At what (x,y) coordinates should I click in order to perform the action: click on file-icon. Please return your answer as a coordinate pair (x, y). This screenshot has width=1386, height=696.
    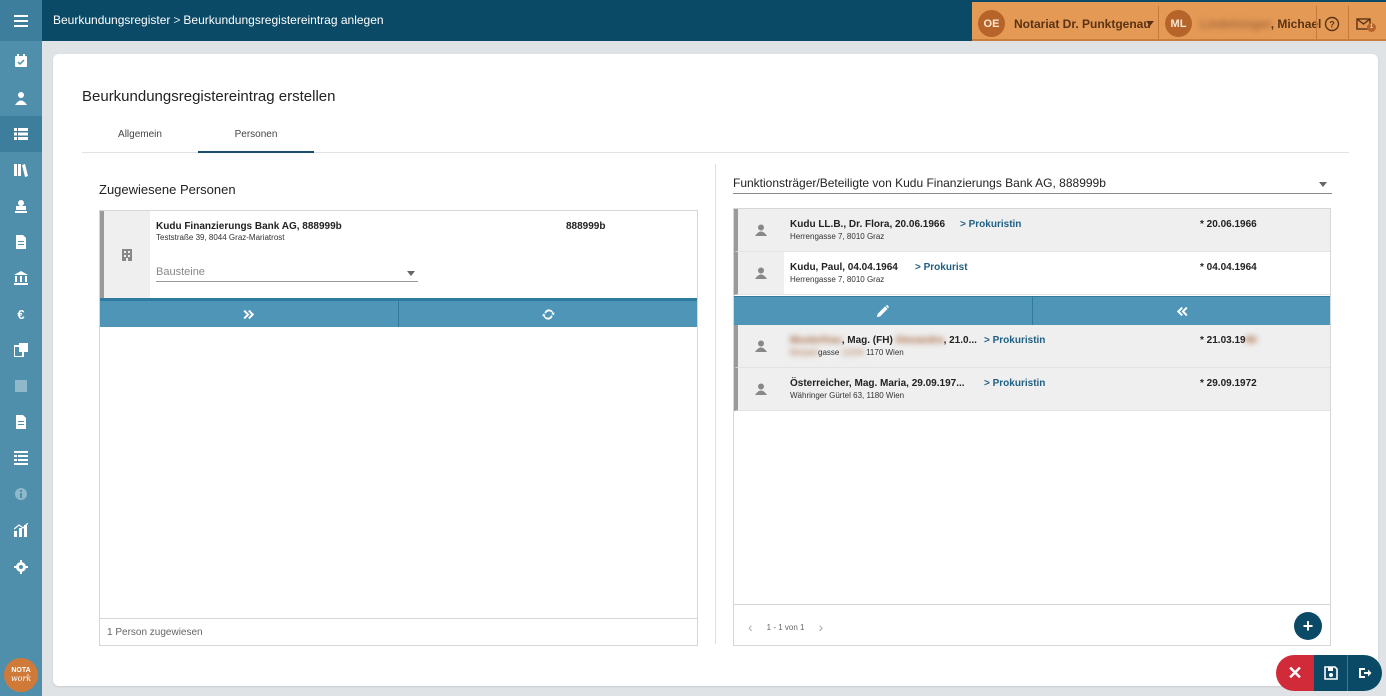
    Looking at the image, I should click on (21, 422).